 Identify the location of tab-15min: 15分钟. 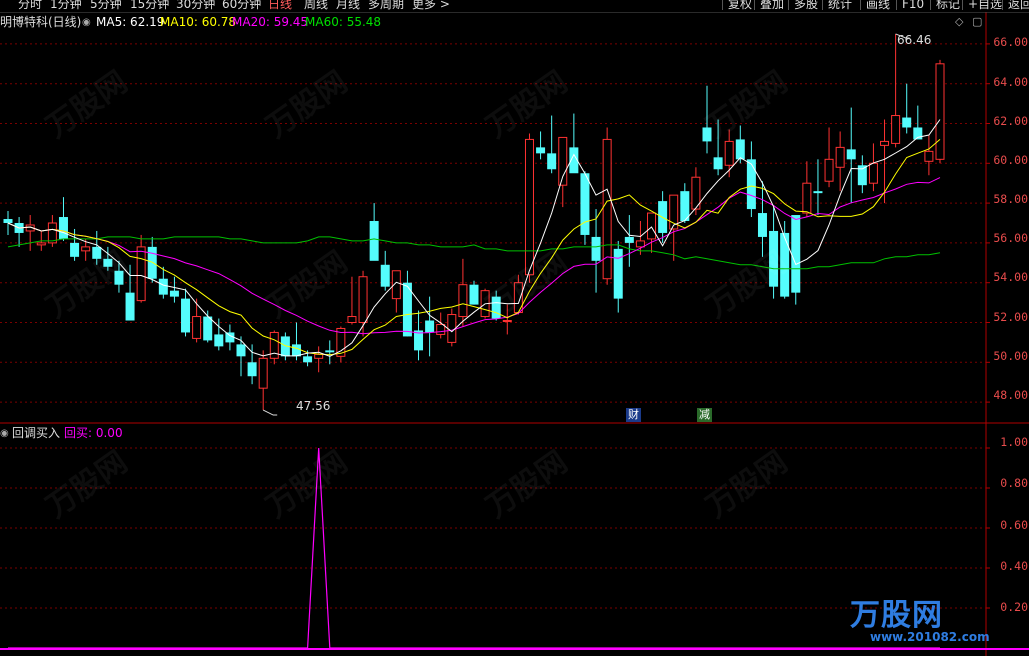
(149, 5).